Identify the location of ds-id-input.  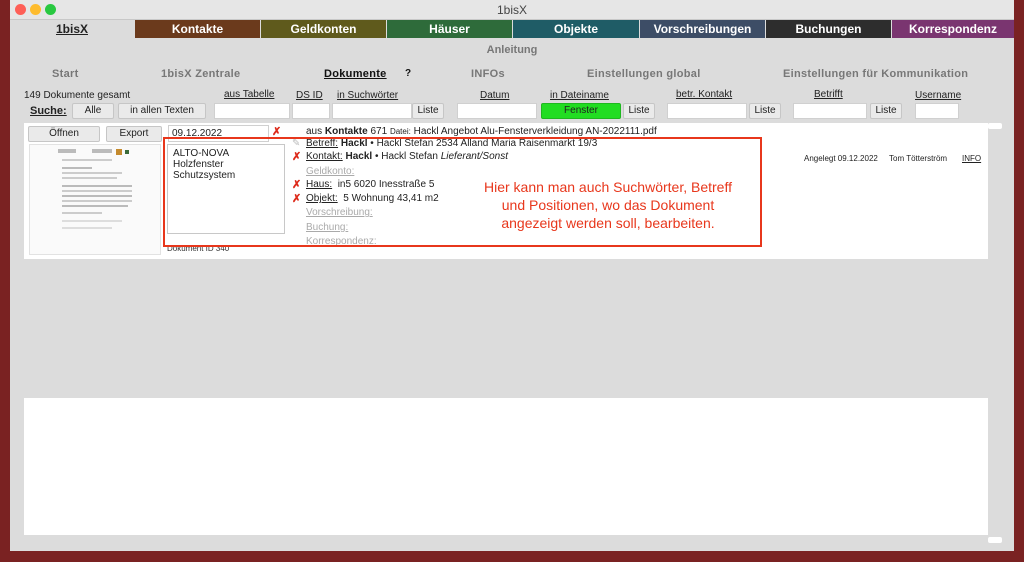
(311, 111).